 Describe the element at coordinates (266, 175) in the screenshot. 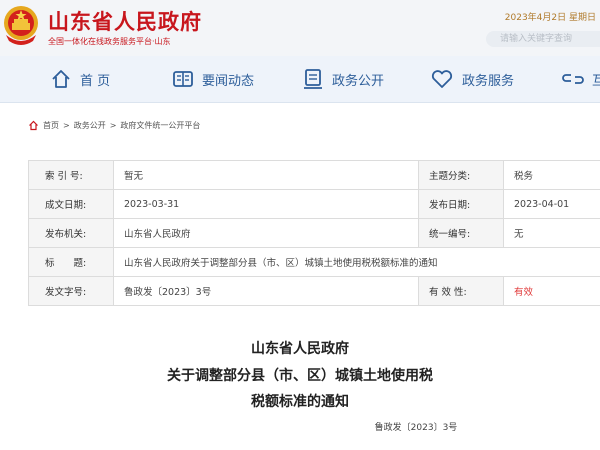

I see `index-value: 暂无` at that location.